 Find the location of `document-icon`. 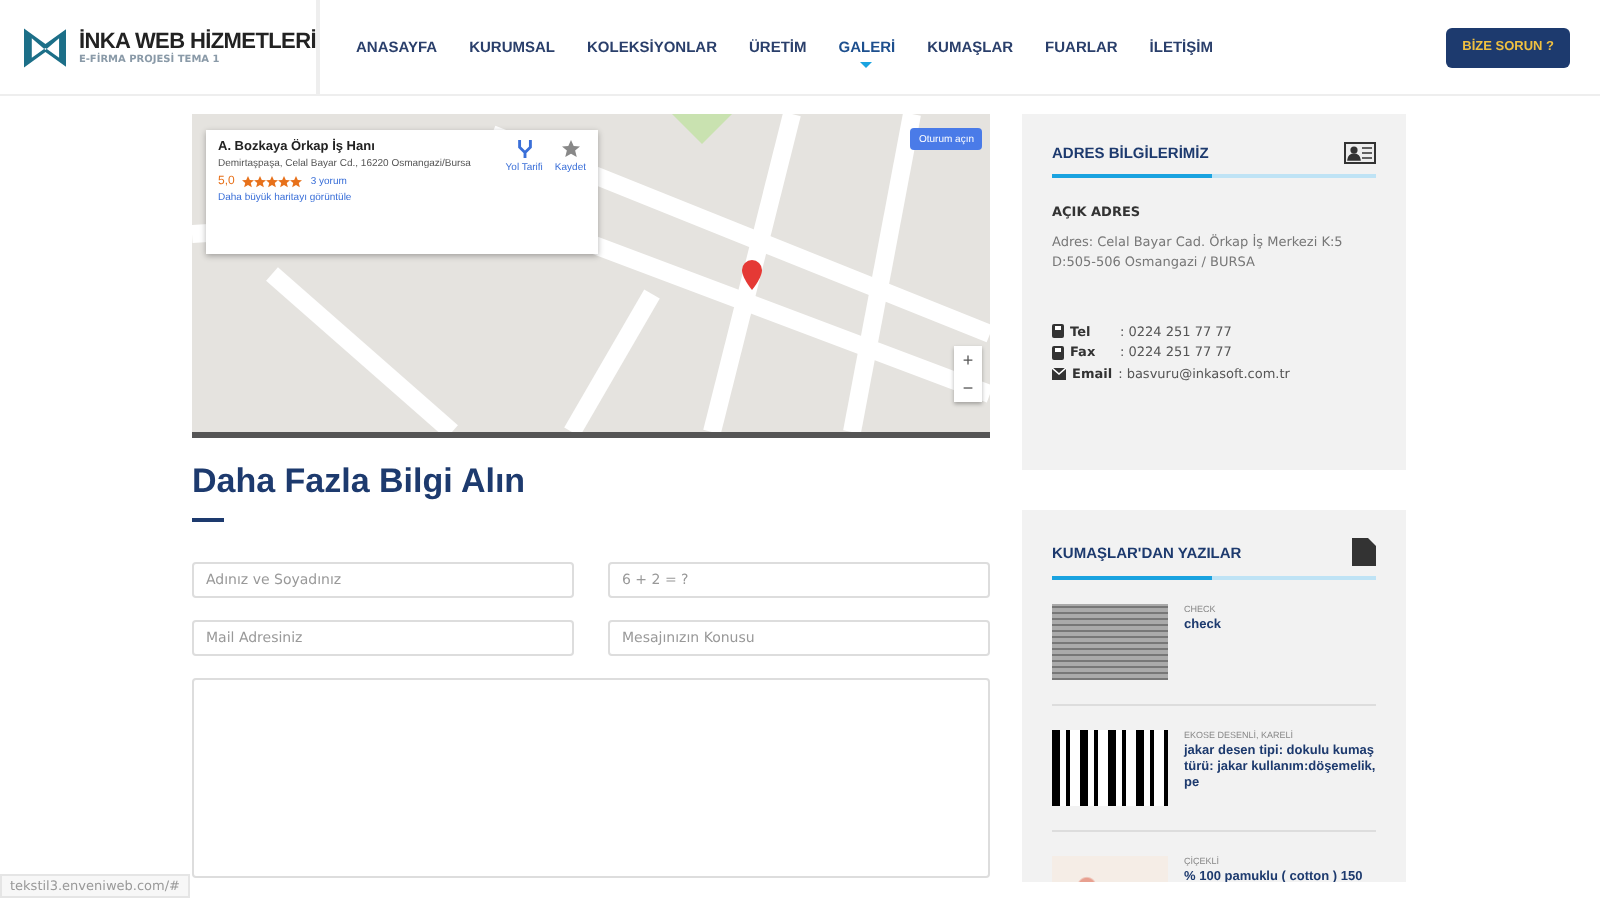

document-icon is located at coordinates (1364, 552).